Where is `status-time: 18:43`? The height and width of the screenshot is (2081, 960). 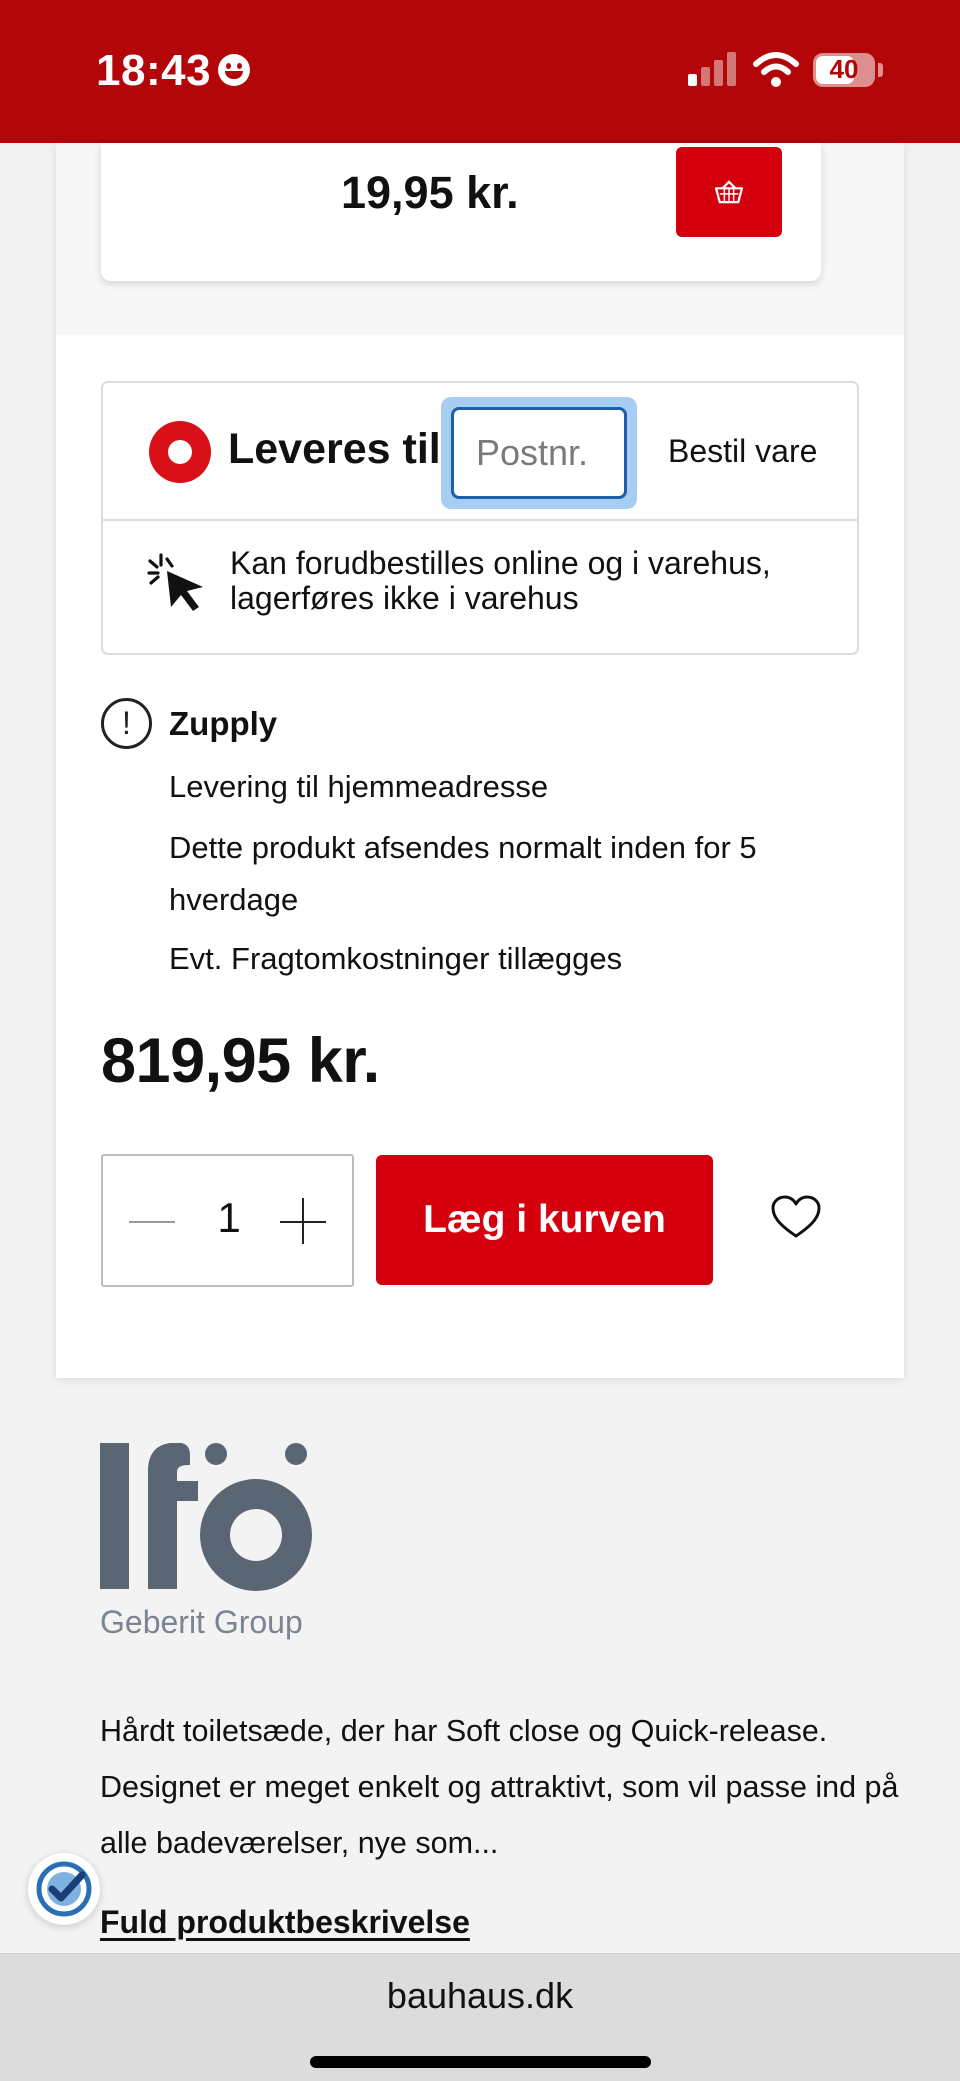
status-time: 18:43 is located at coordinates (154, 70).